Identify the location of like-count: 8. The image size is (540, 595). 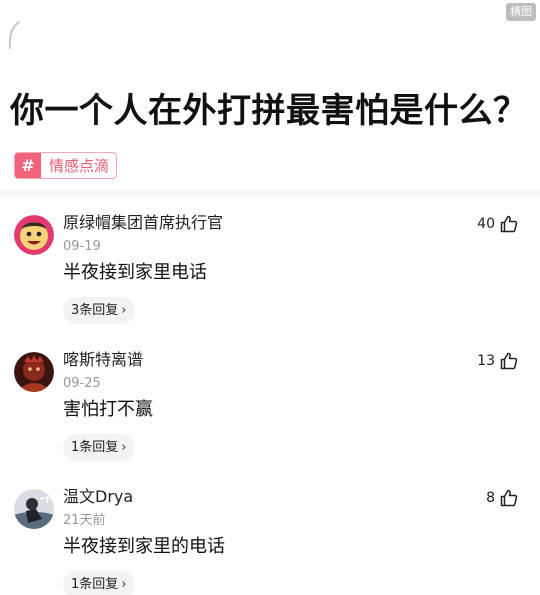
(490, 498).